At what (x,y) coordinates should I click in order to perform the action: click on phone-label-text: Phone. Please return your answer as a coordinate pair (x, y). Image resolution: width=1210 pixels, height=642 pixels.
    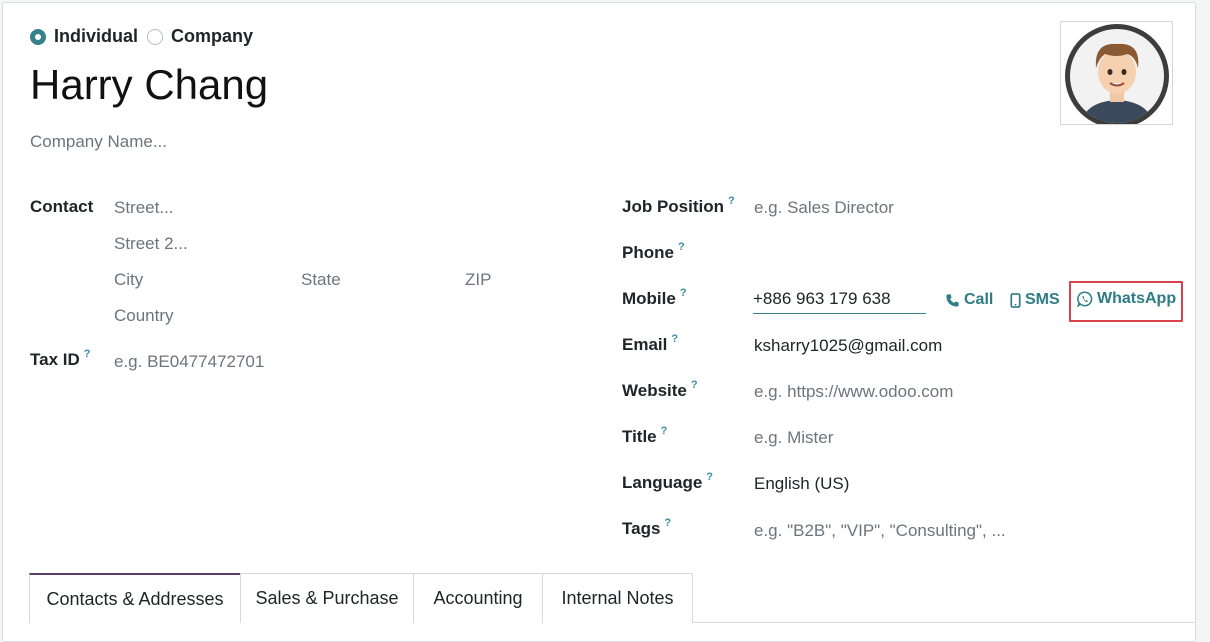
    Looking at the image, I should click on (648, 252).